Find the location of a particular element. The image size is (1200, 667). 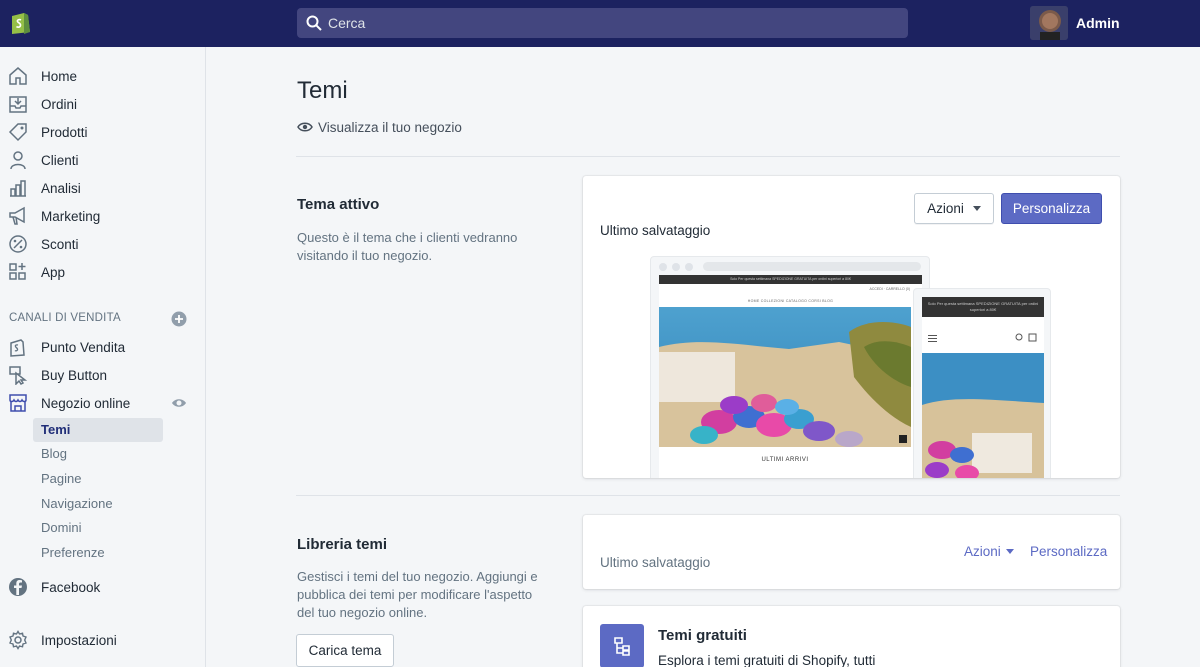

sidebar-item-online-store: Negozio online is located at coordinates (102, 403).